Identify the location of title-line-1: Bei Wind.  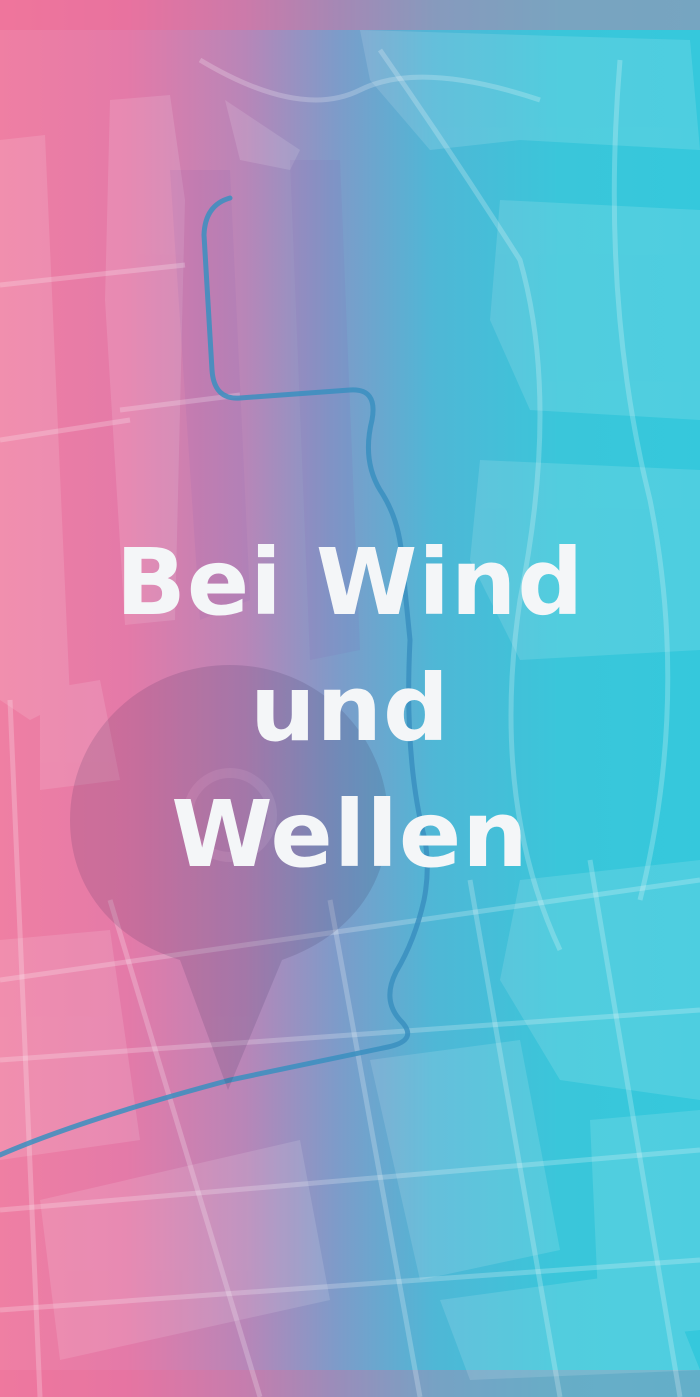
(350, 582).